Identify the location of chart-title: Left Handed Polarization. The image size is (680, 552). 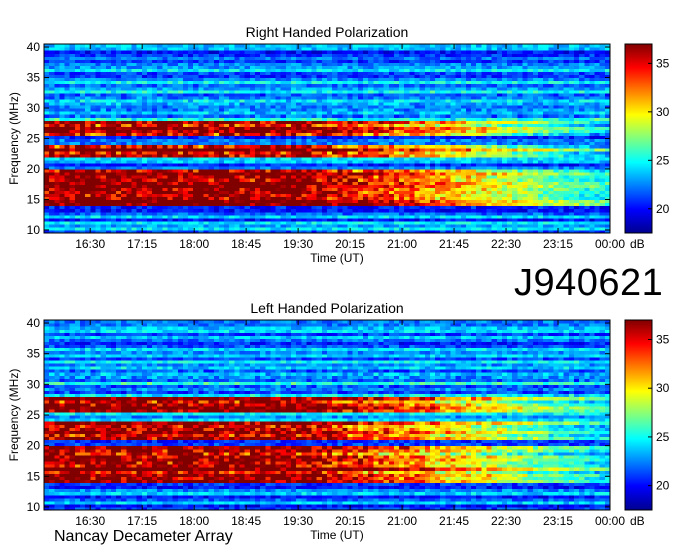
(326, 308).